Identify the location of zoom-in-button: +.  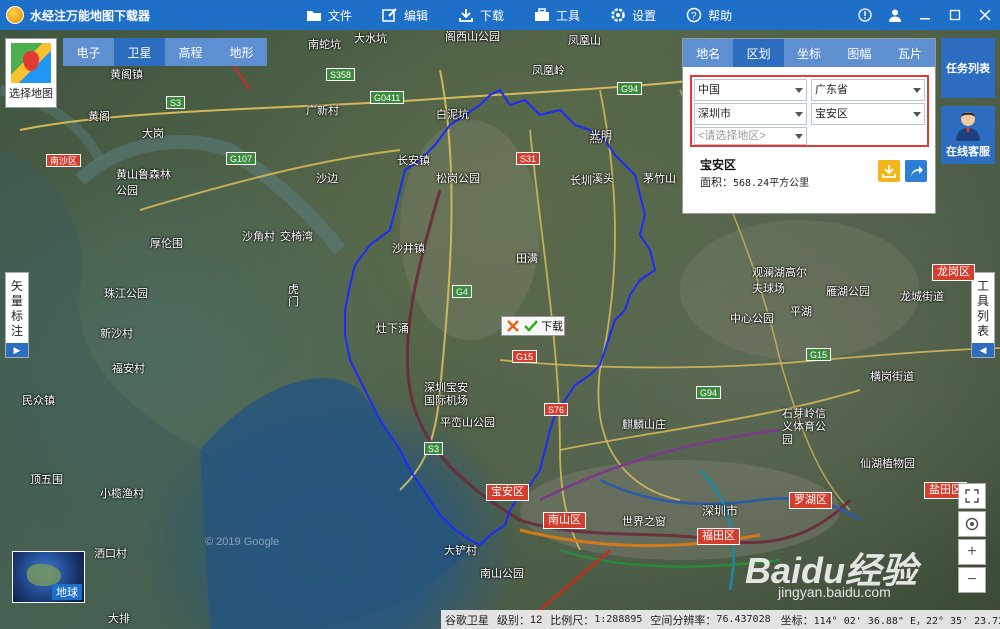
(972, 552).